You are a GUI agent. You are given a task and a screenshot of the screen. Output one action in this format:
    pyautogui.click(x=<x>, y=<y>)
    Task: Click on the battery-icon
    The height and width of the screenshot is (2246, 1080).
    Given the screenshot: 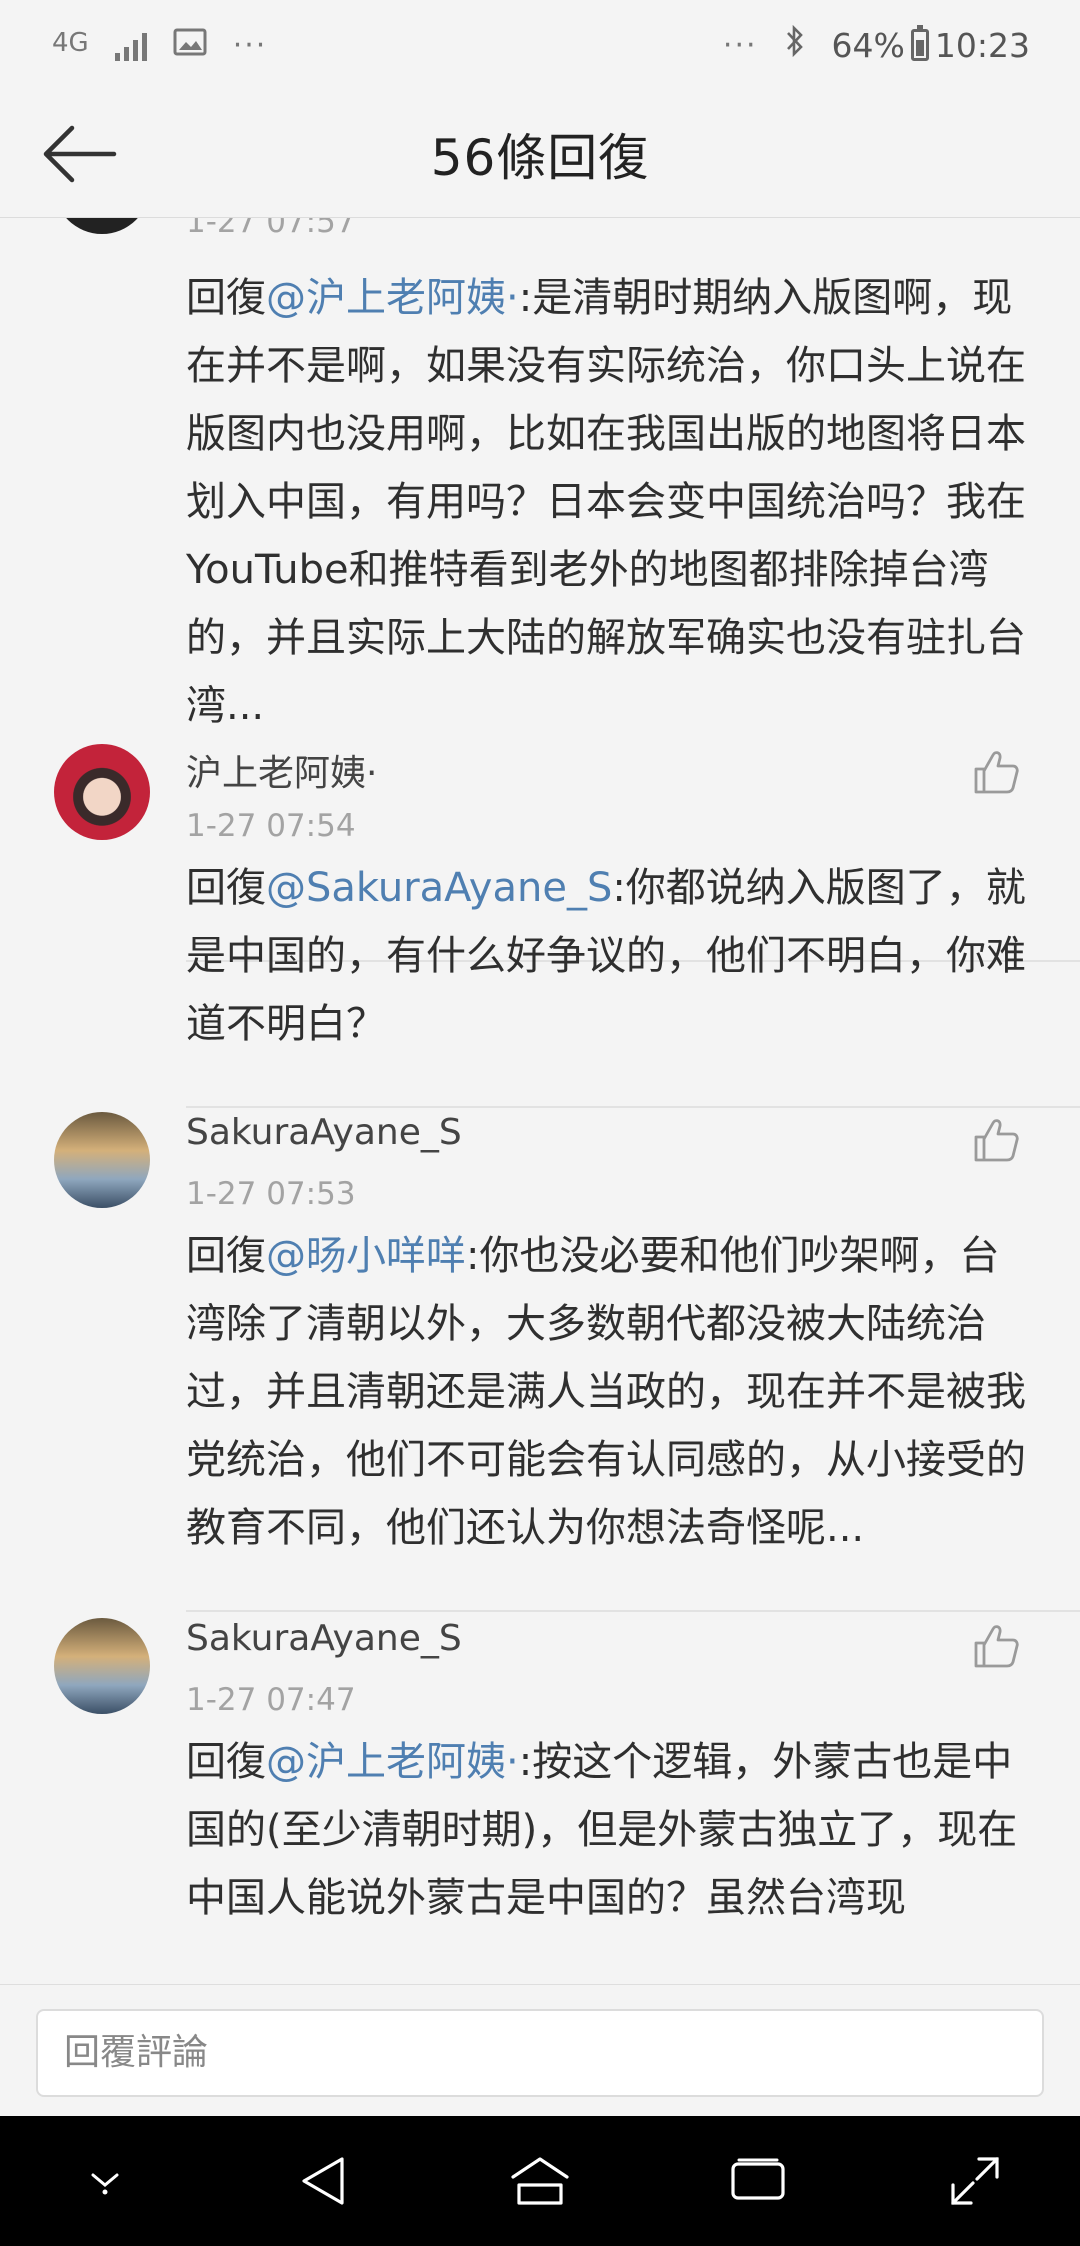 What is the action you would take?
    pyautogui.click(x=919, y=43)
    